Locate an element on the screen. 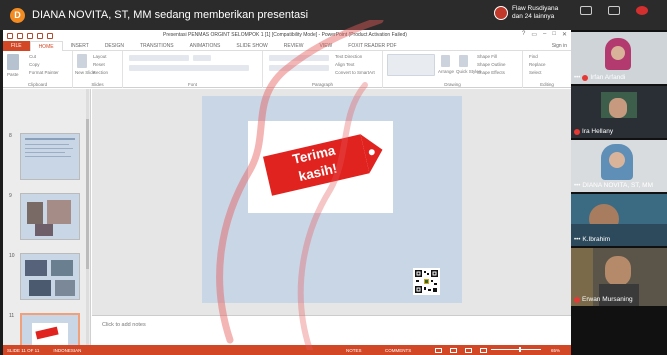  quick-styles-icon is located at coordinates (463, 61).